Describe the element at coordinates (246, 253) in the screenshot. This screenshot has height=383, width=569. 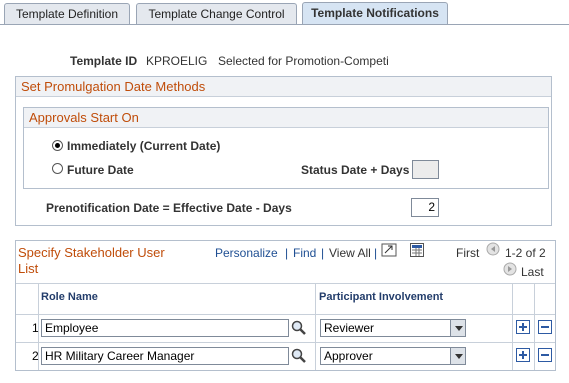
I see `personalize-link: Personalize` at that location.